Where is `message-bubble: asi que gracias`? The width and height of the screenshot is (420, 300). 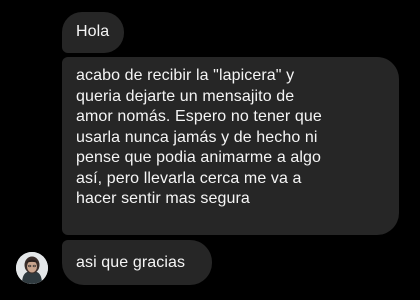
message-bubble: asi que gracias is located at coordinates (137, 262).